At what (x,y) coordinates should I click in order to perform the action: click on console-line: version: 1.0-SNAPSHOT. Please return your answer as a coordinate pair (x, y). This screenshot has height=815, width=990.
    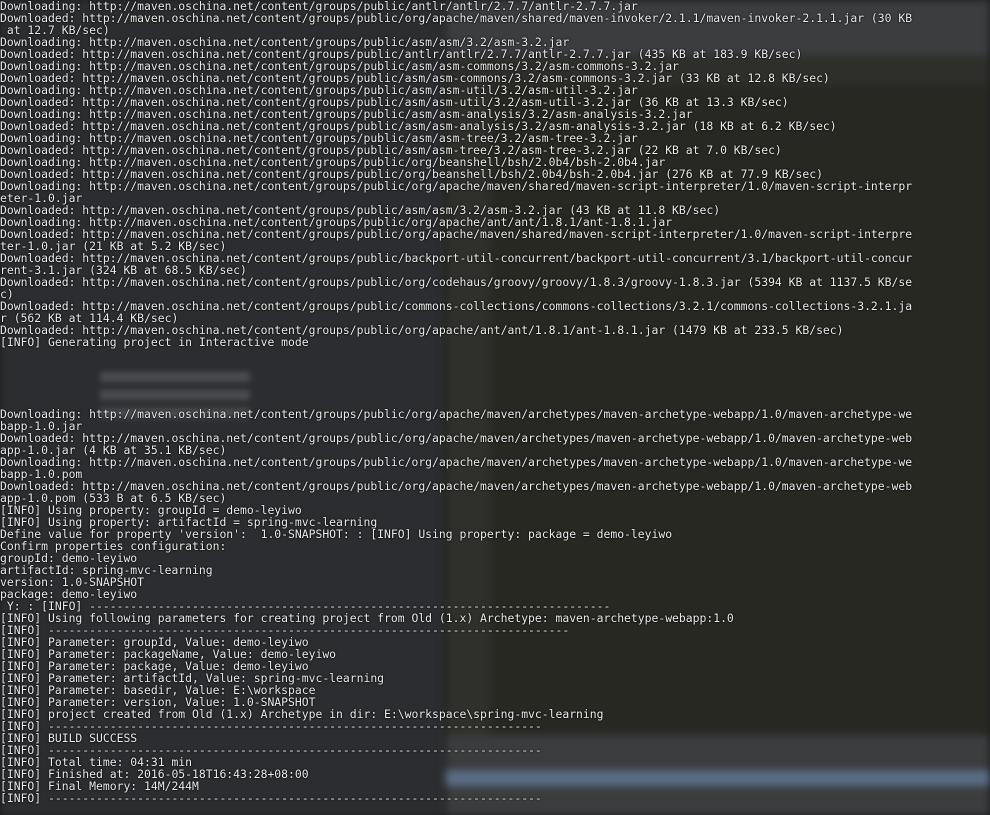
    Looking at the image, I should click on (72, 582).